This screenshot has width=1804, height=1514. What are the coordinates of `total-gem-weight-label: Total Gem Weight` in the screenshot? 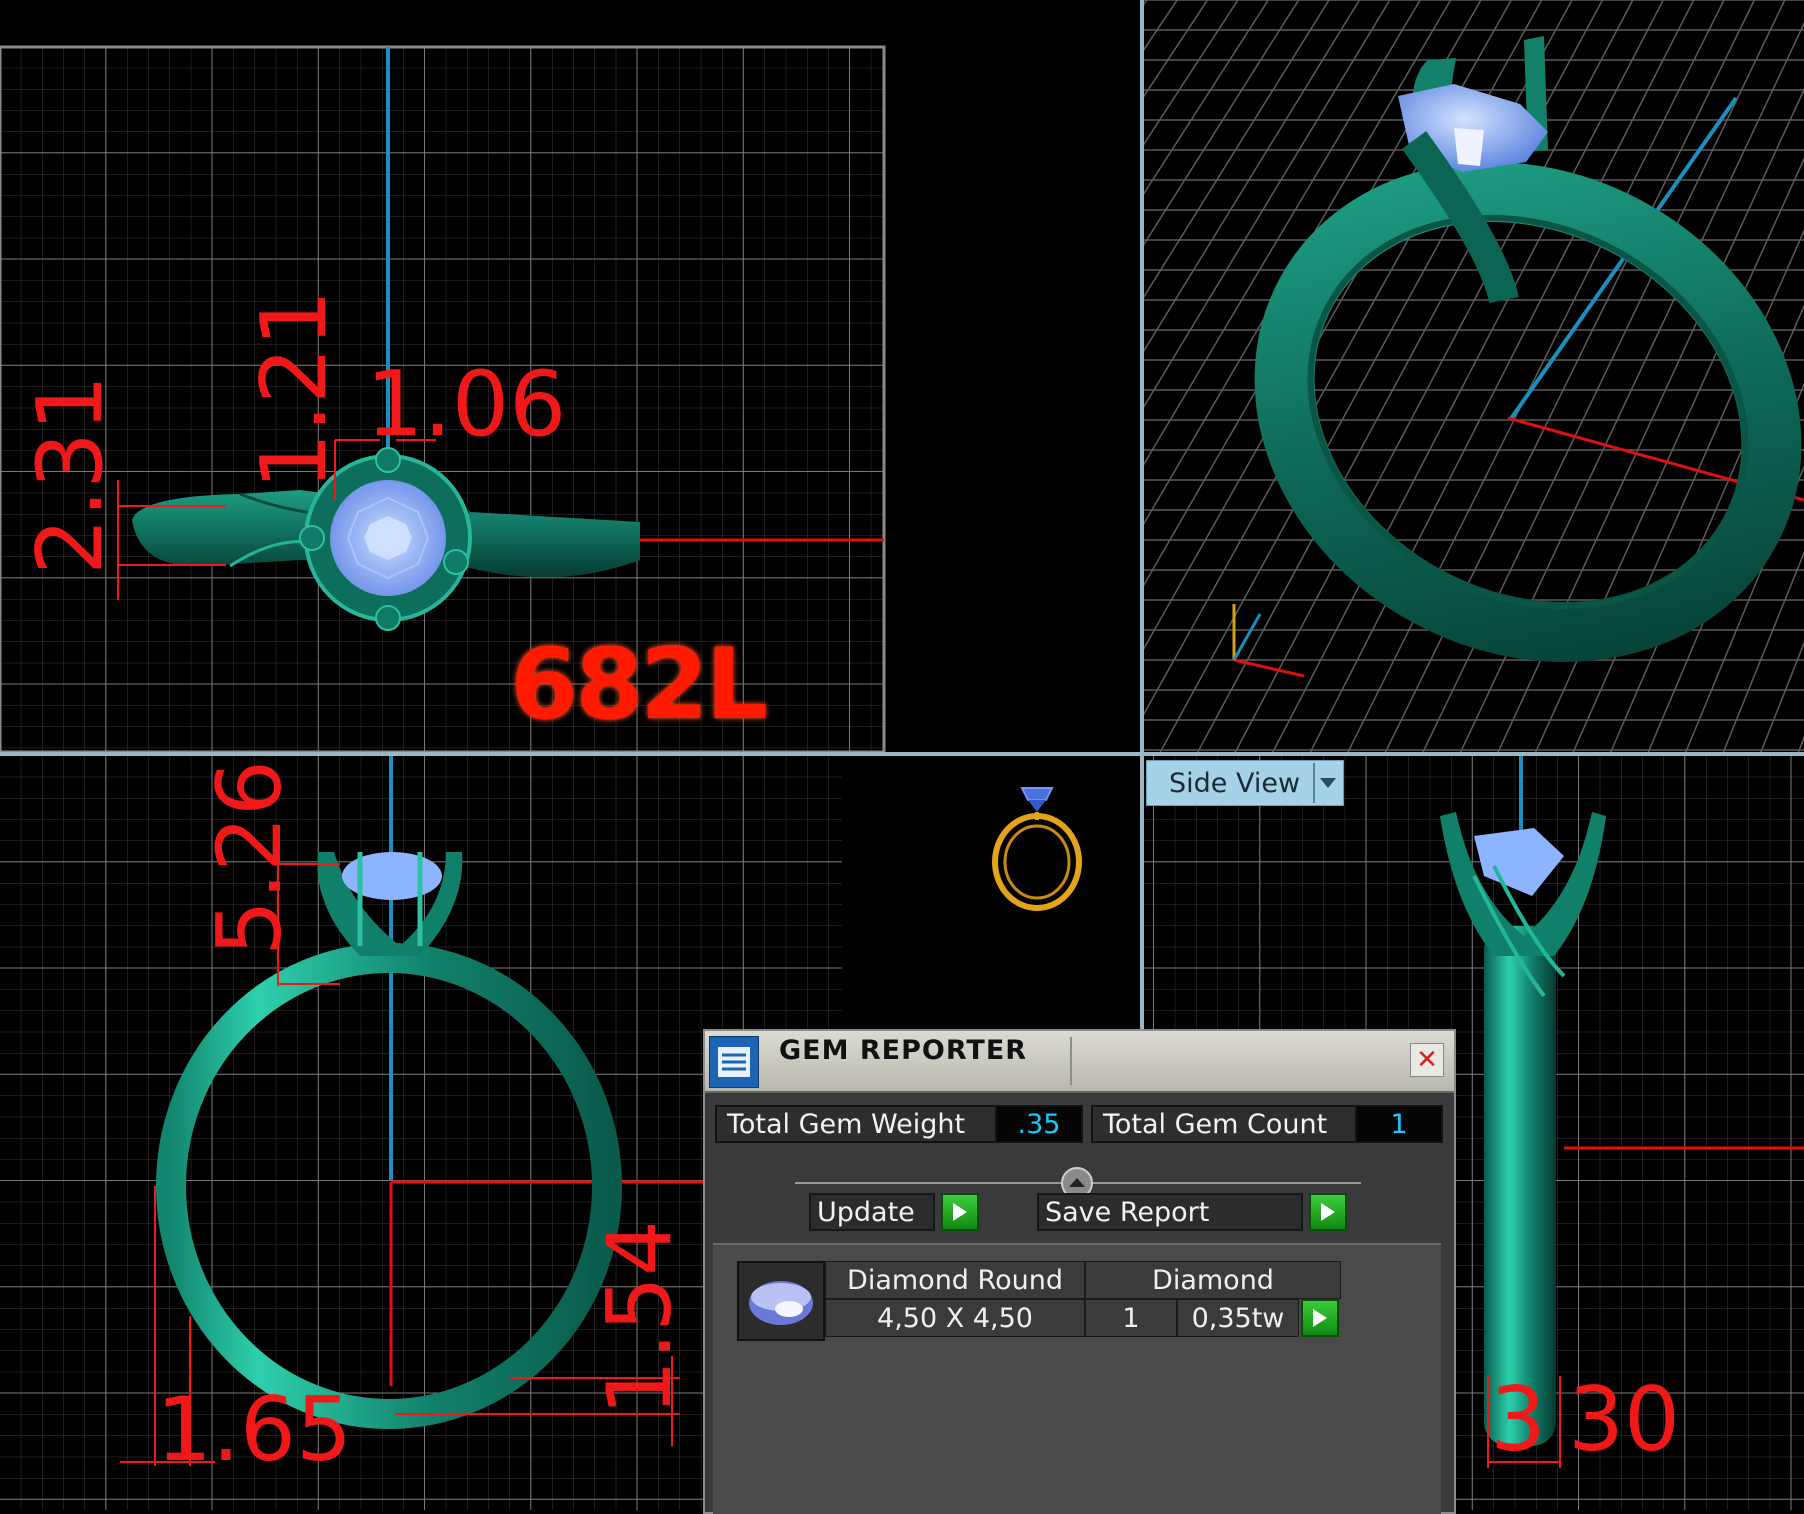 It's located at (856, 1124).